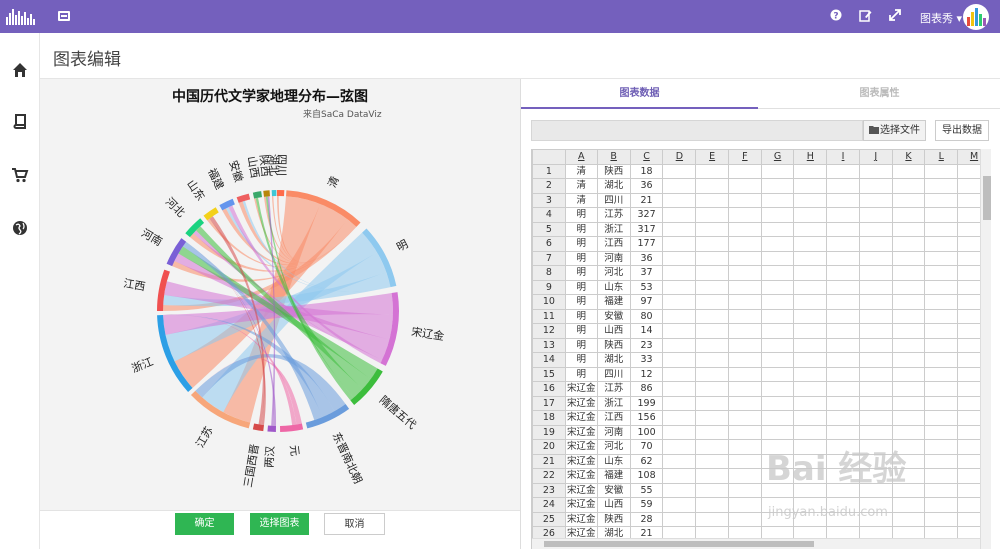 Image resolution: width=1000 pixels, height=549 pixels. What do you see at coordinates (581, 171) in the screenshot?
I see `table-cell: 清` at bounding box center [581, 171].